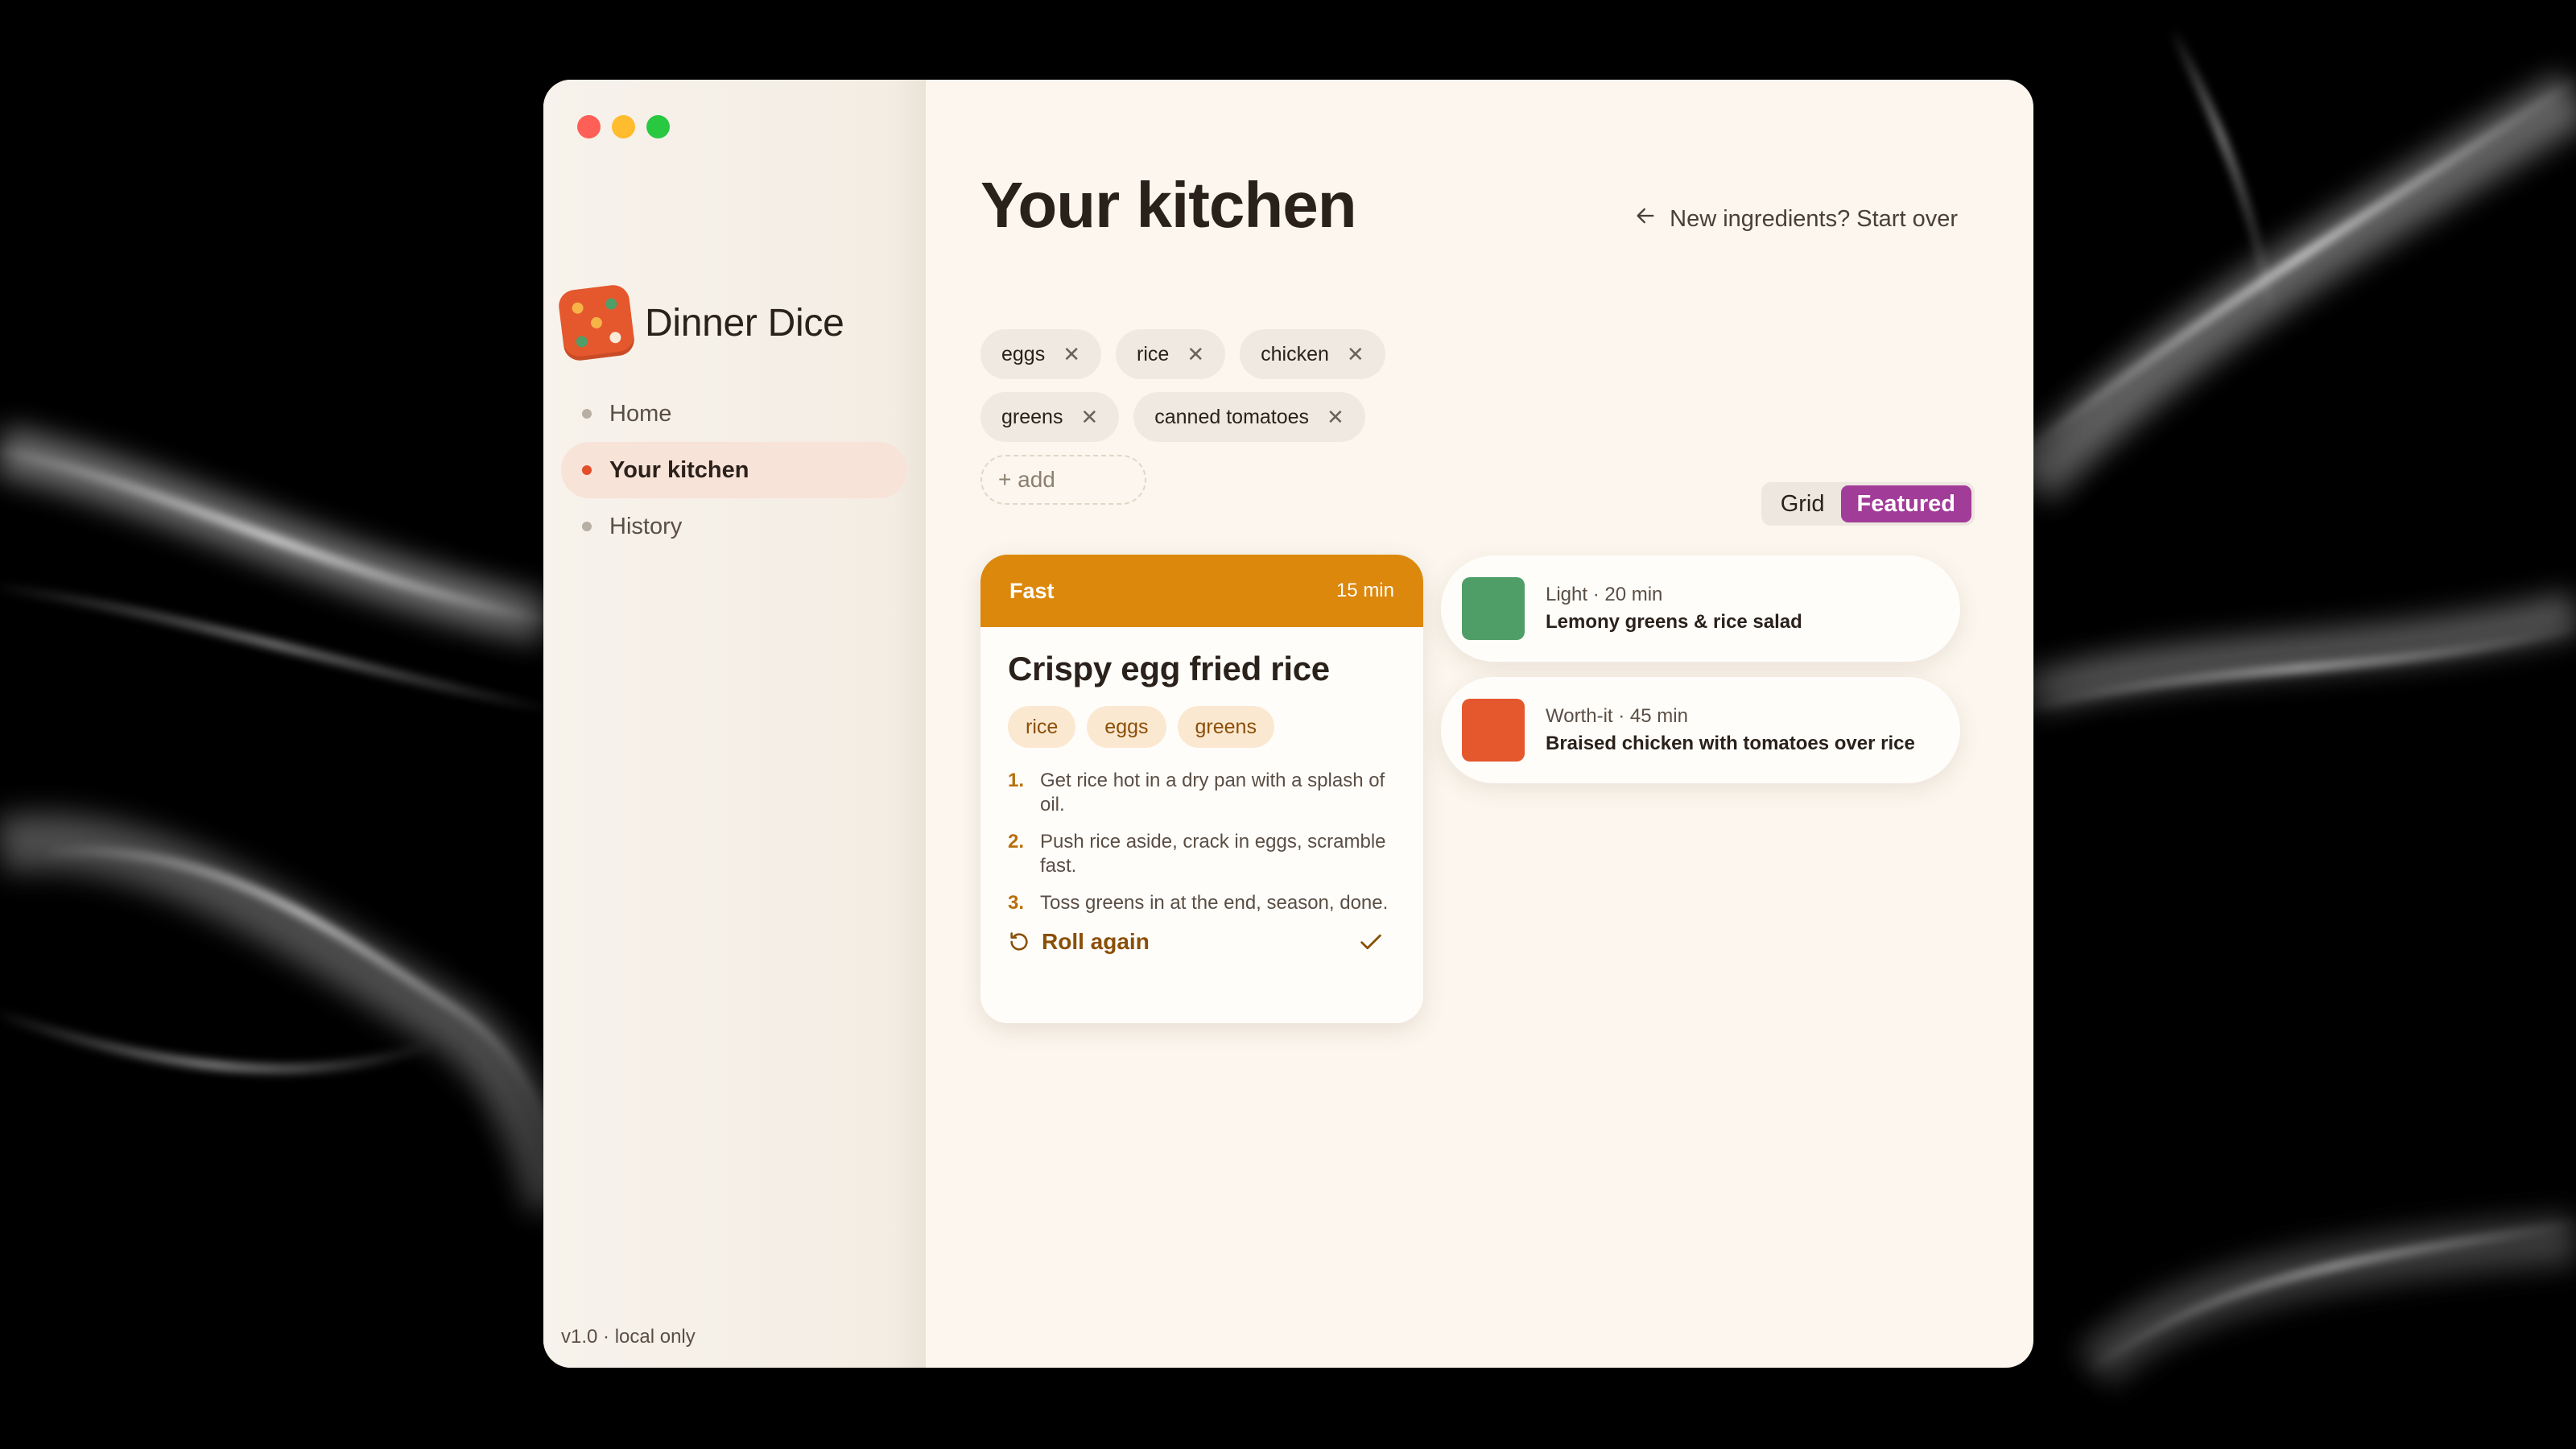 The height and width of the screenshot is (1449, 2576). Describe the element at coordinates (1803, 504) in the screenshot. I see `view-option-grid: Grid` at that location.